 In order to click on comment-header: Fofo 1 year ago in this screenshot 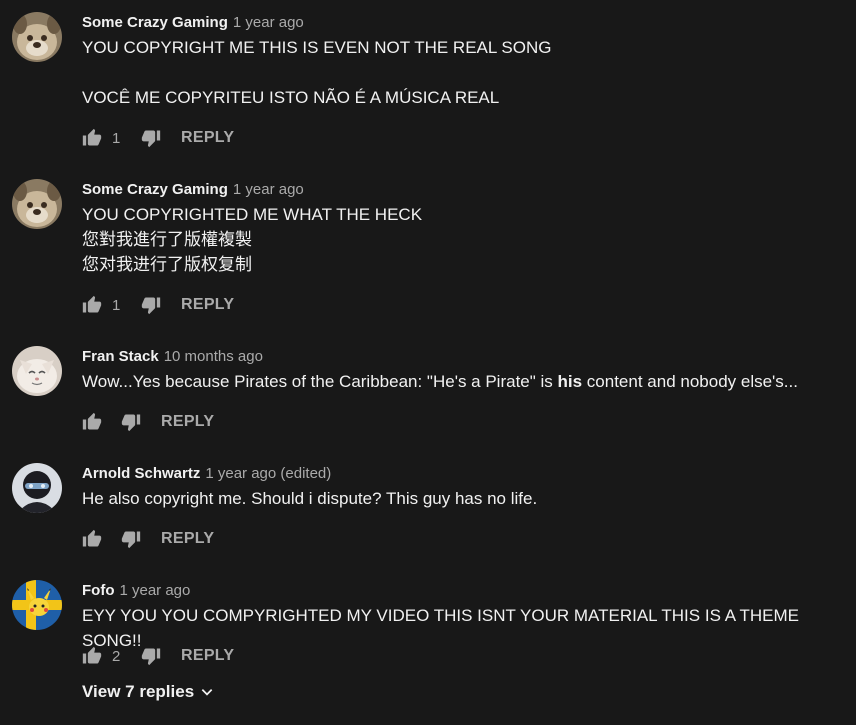, I will do `click(136, 591)`.